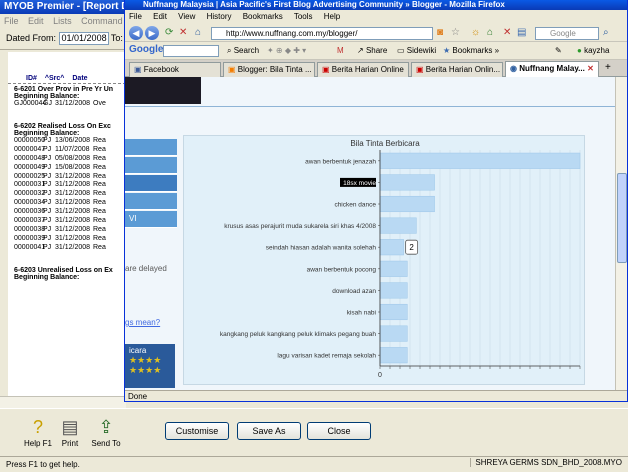  I want to click on rss-icon: ◙, so click(440, 32).